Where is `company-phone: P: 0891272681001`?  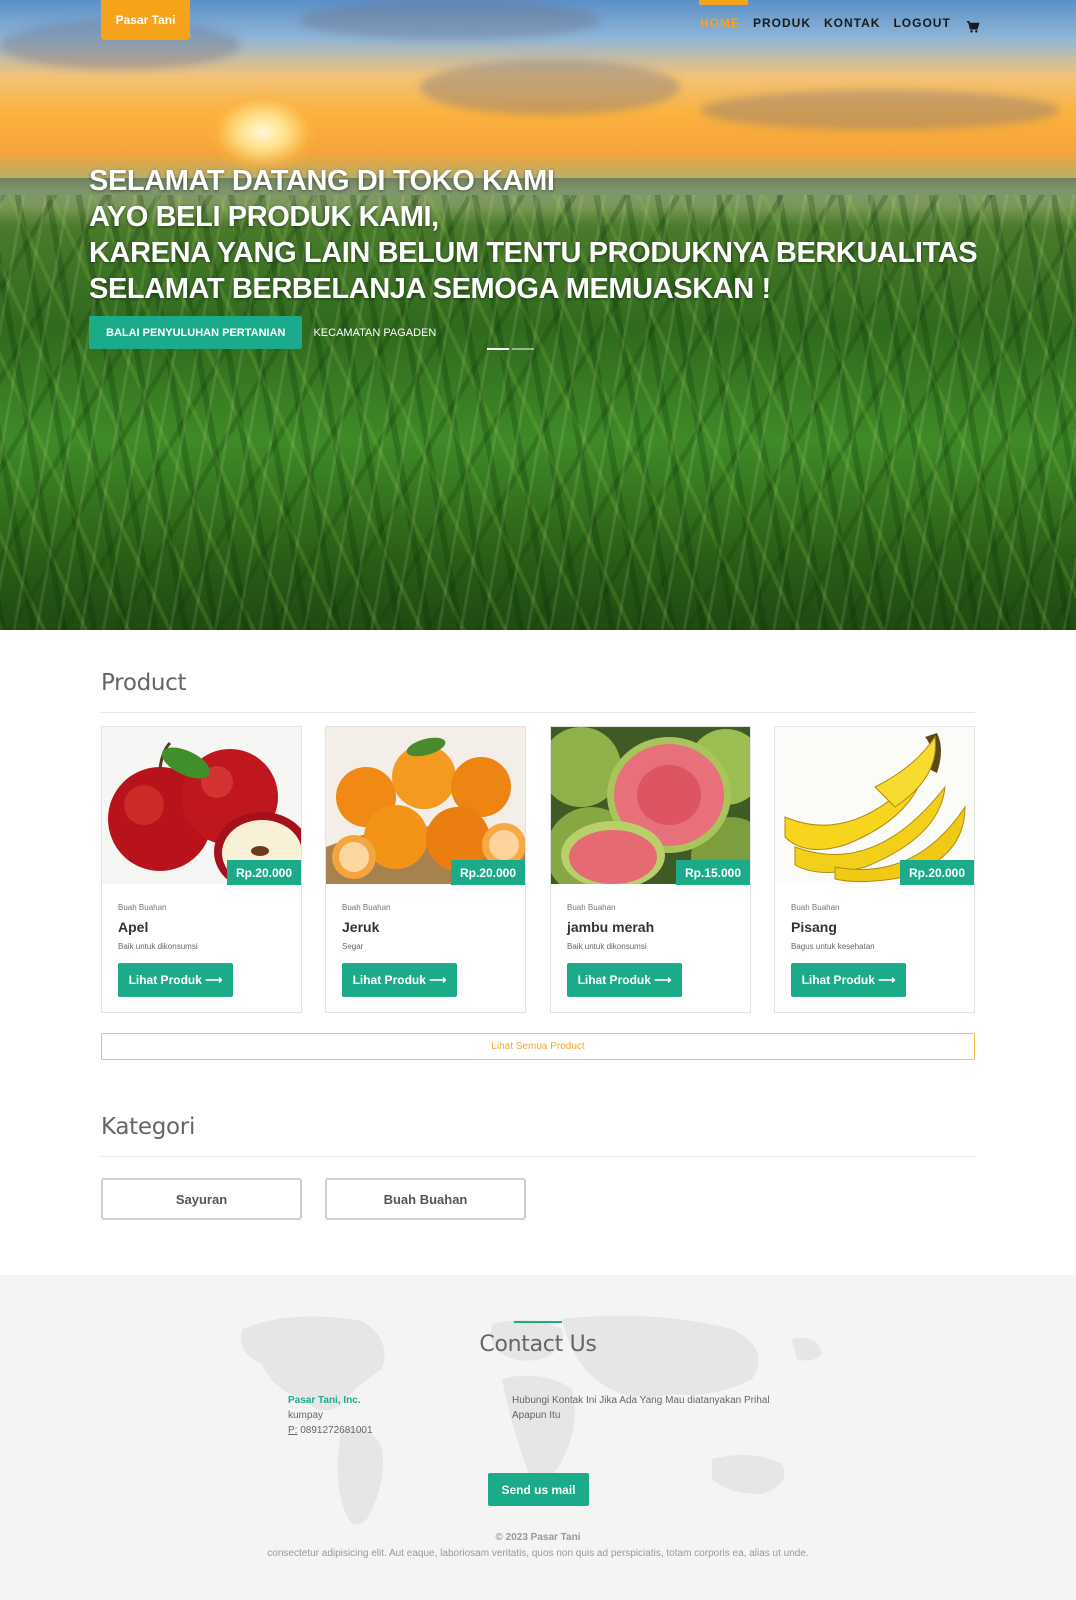 company-phone: P: 0891272681001 is located at coordinates (330, 1430).